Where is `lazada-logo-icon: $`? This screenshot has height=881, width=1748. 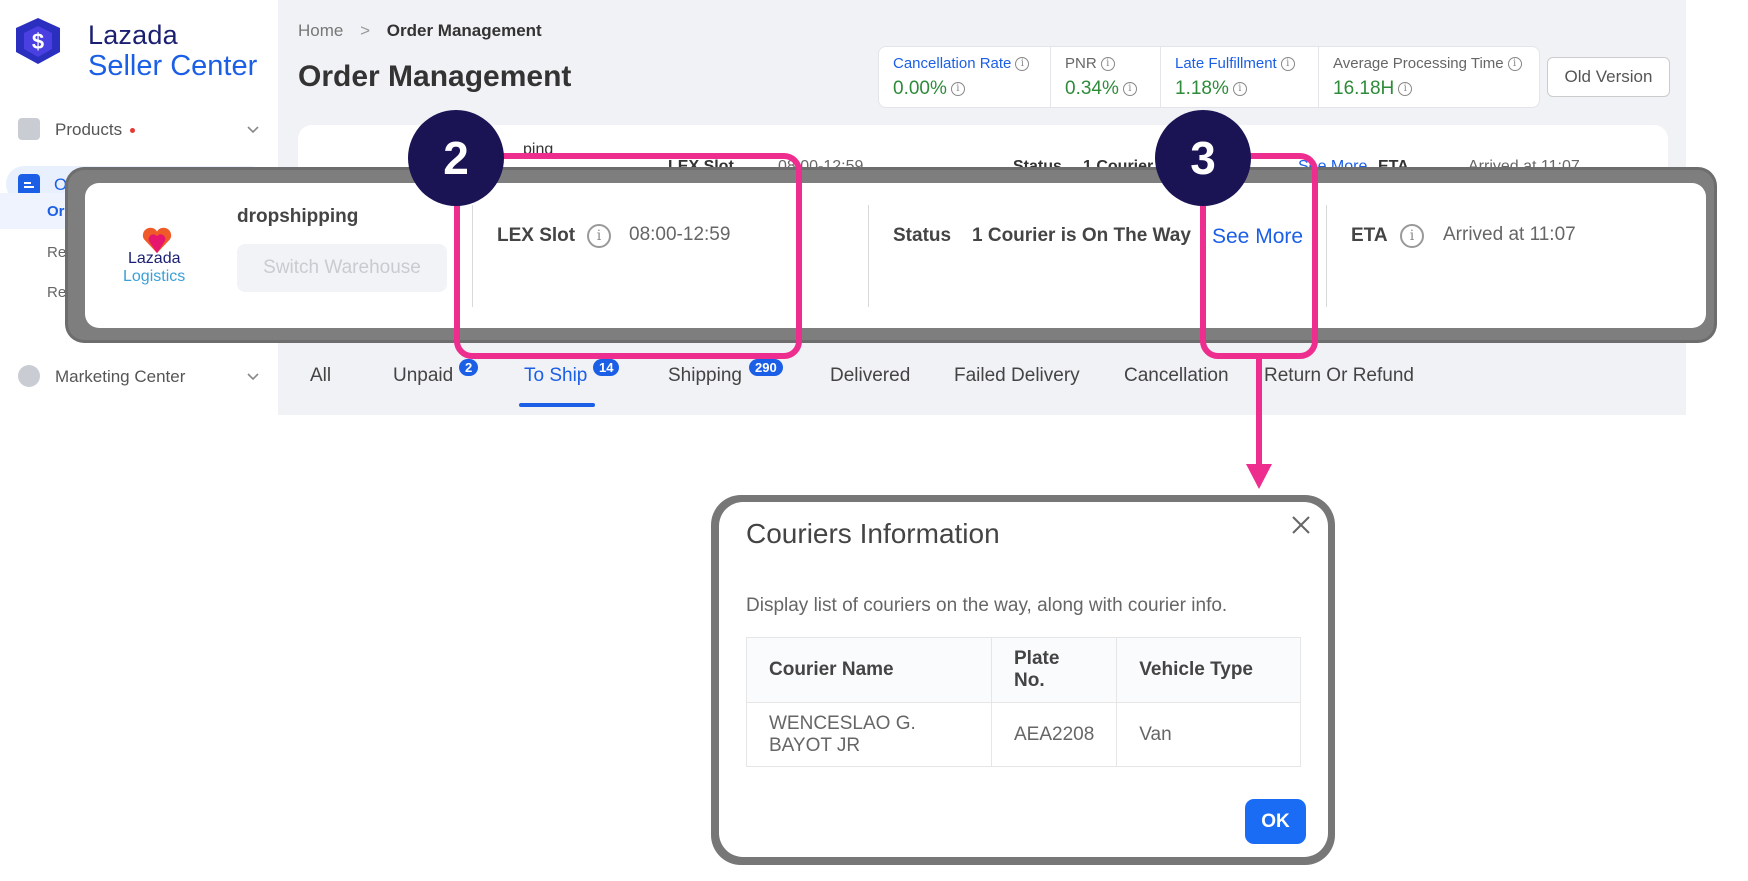 lazada-logo-icon: $ is located at coordinates (38, 41).